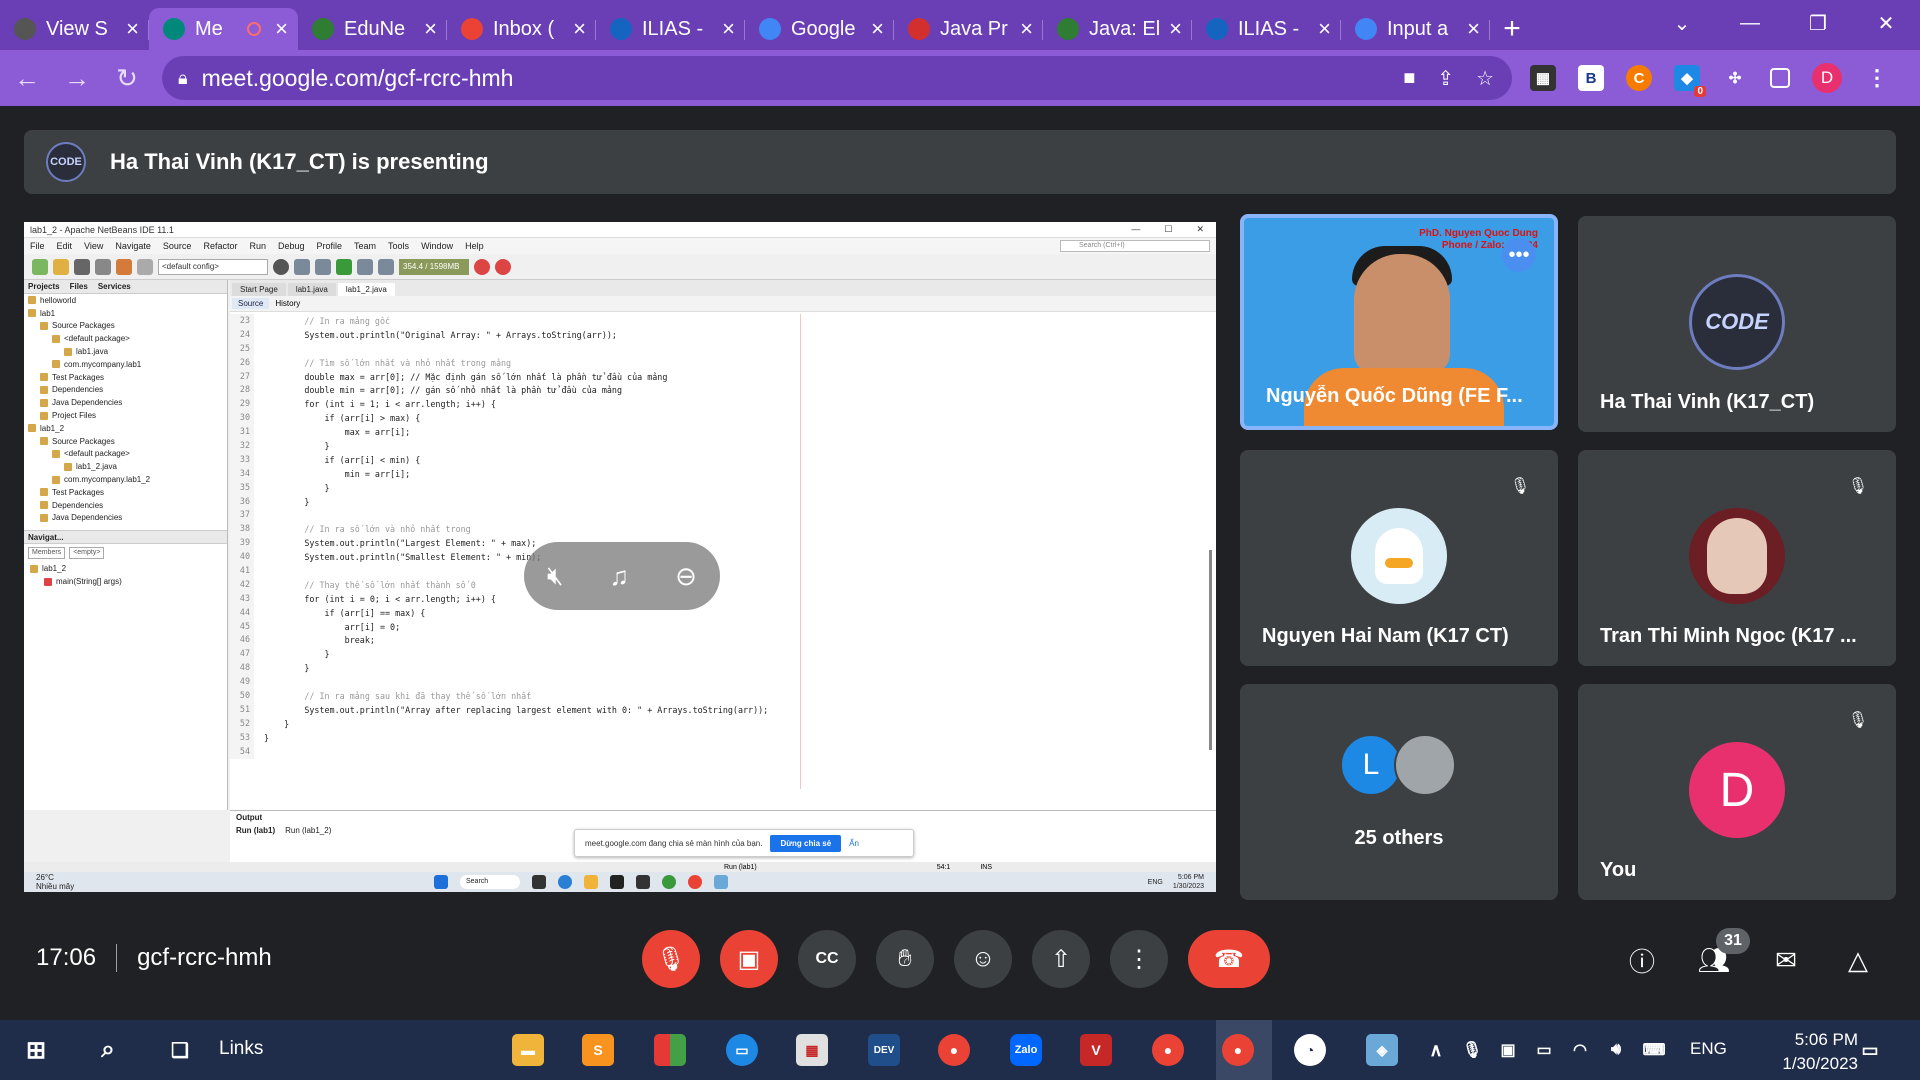  What do you see at coordinates (812, 1050) in the screenshot?
I see `app-grid-icon: ▦` at bounding box center [812, 1050].